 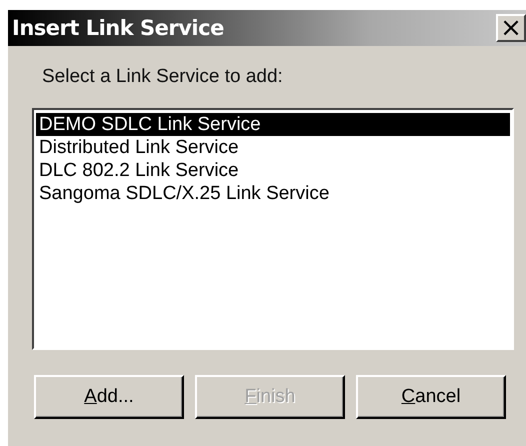 I want to click on list-item: DEMO SDLC Link Service, so click(x=273, y=124).